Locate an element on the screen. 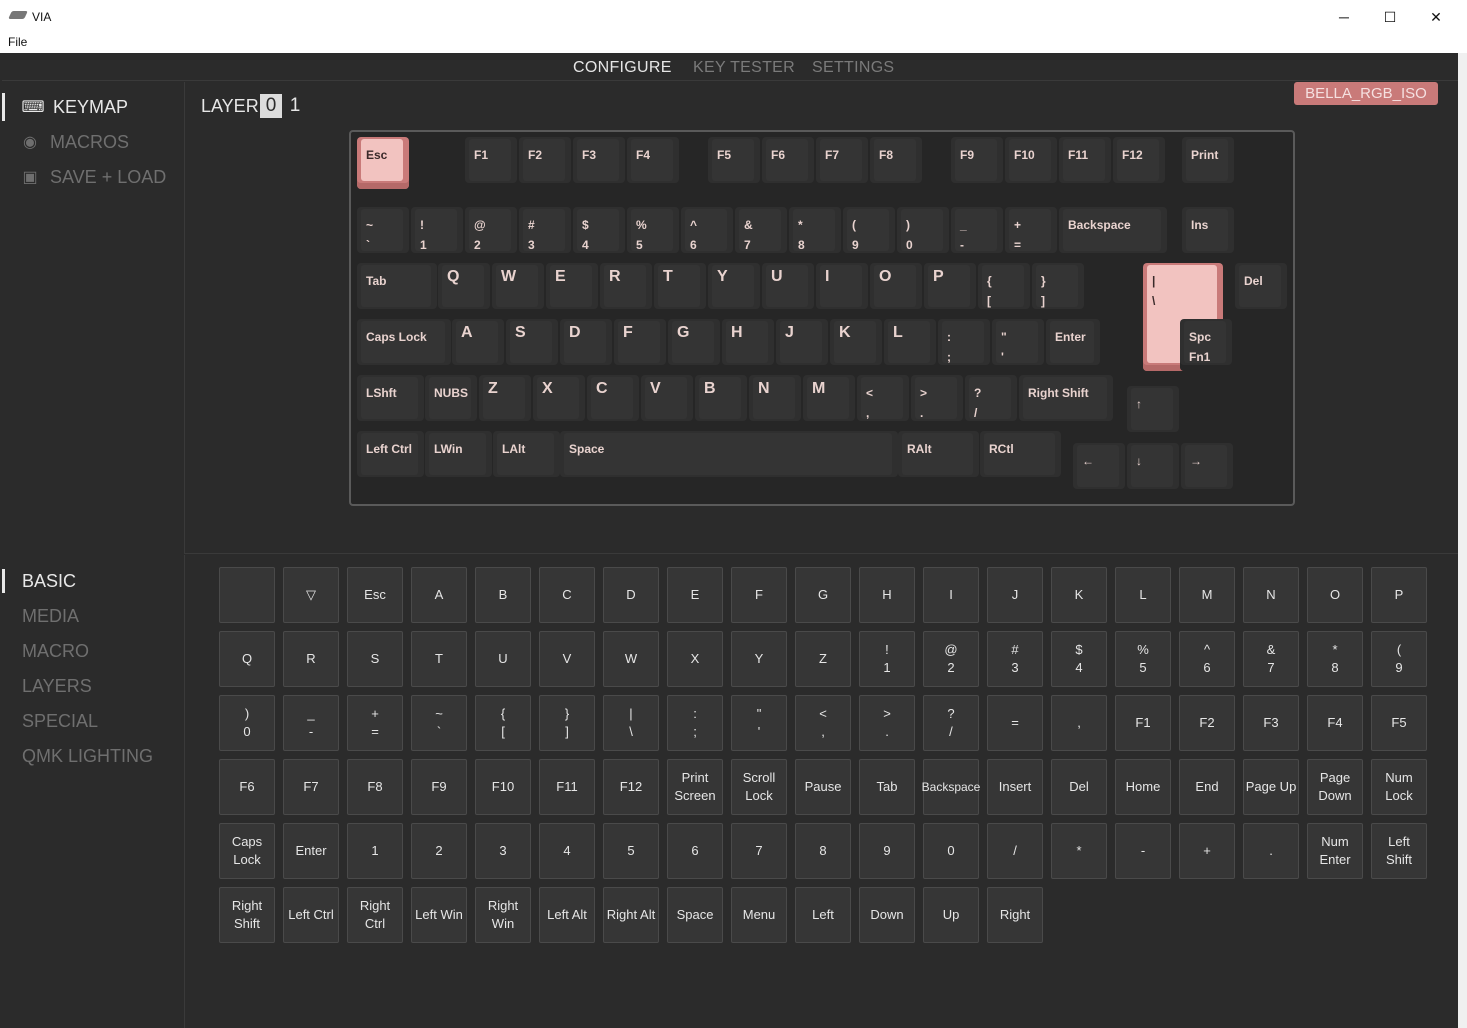  keymap-key: > . is located at coordinates (937, 401).